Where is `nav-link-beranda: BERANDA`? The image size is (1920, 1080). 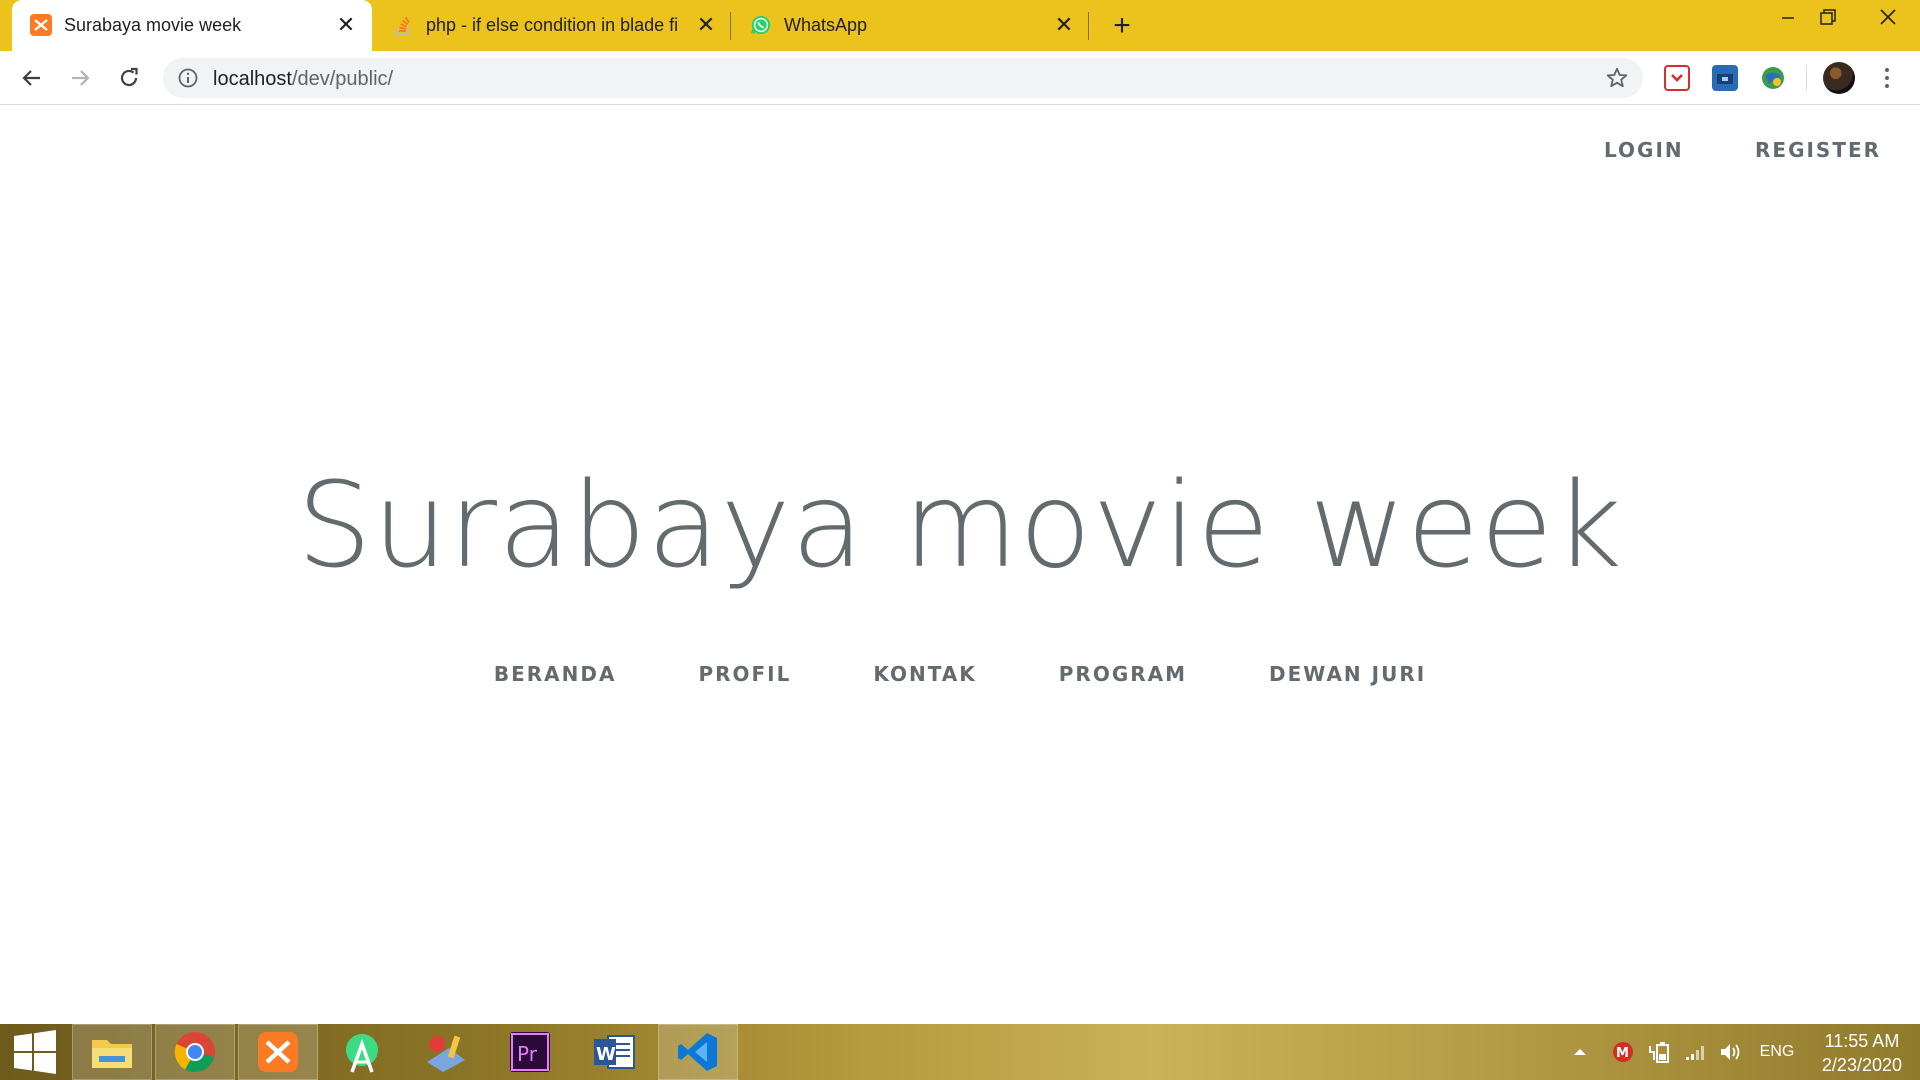
nav-link-beranda: BERANDA is located at coordinates (555, 674).